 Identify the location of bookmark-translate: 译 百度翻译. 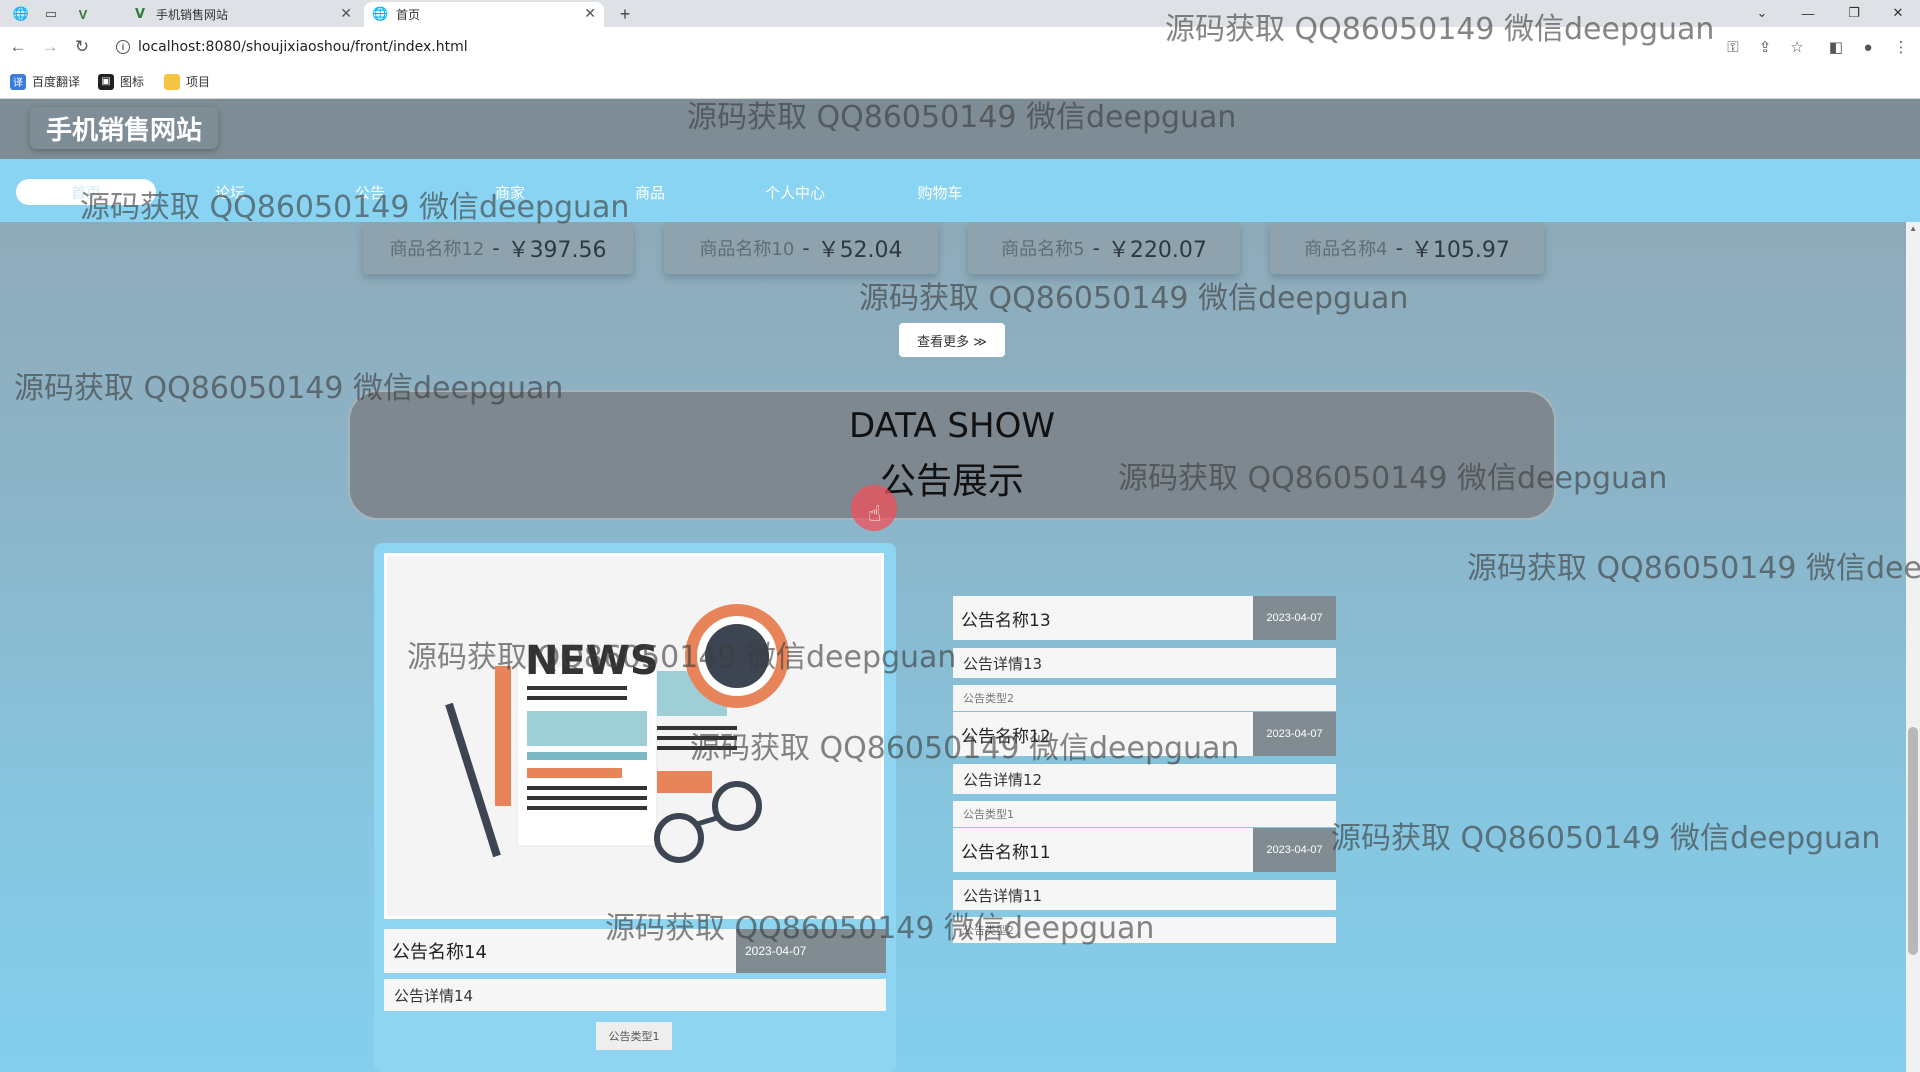
(45, 81).